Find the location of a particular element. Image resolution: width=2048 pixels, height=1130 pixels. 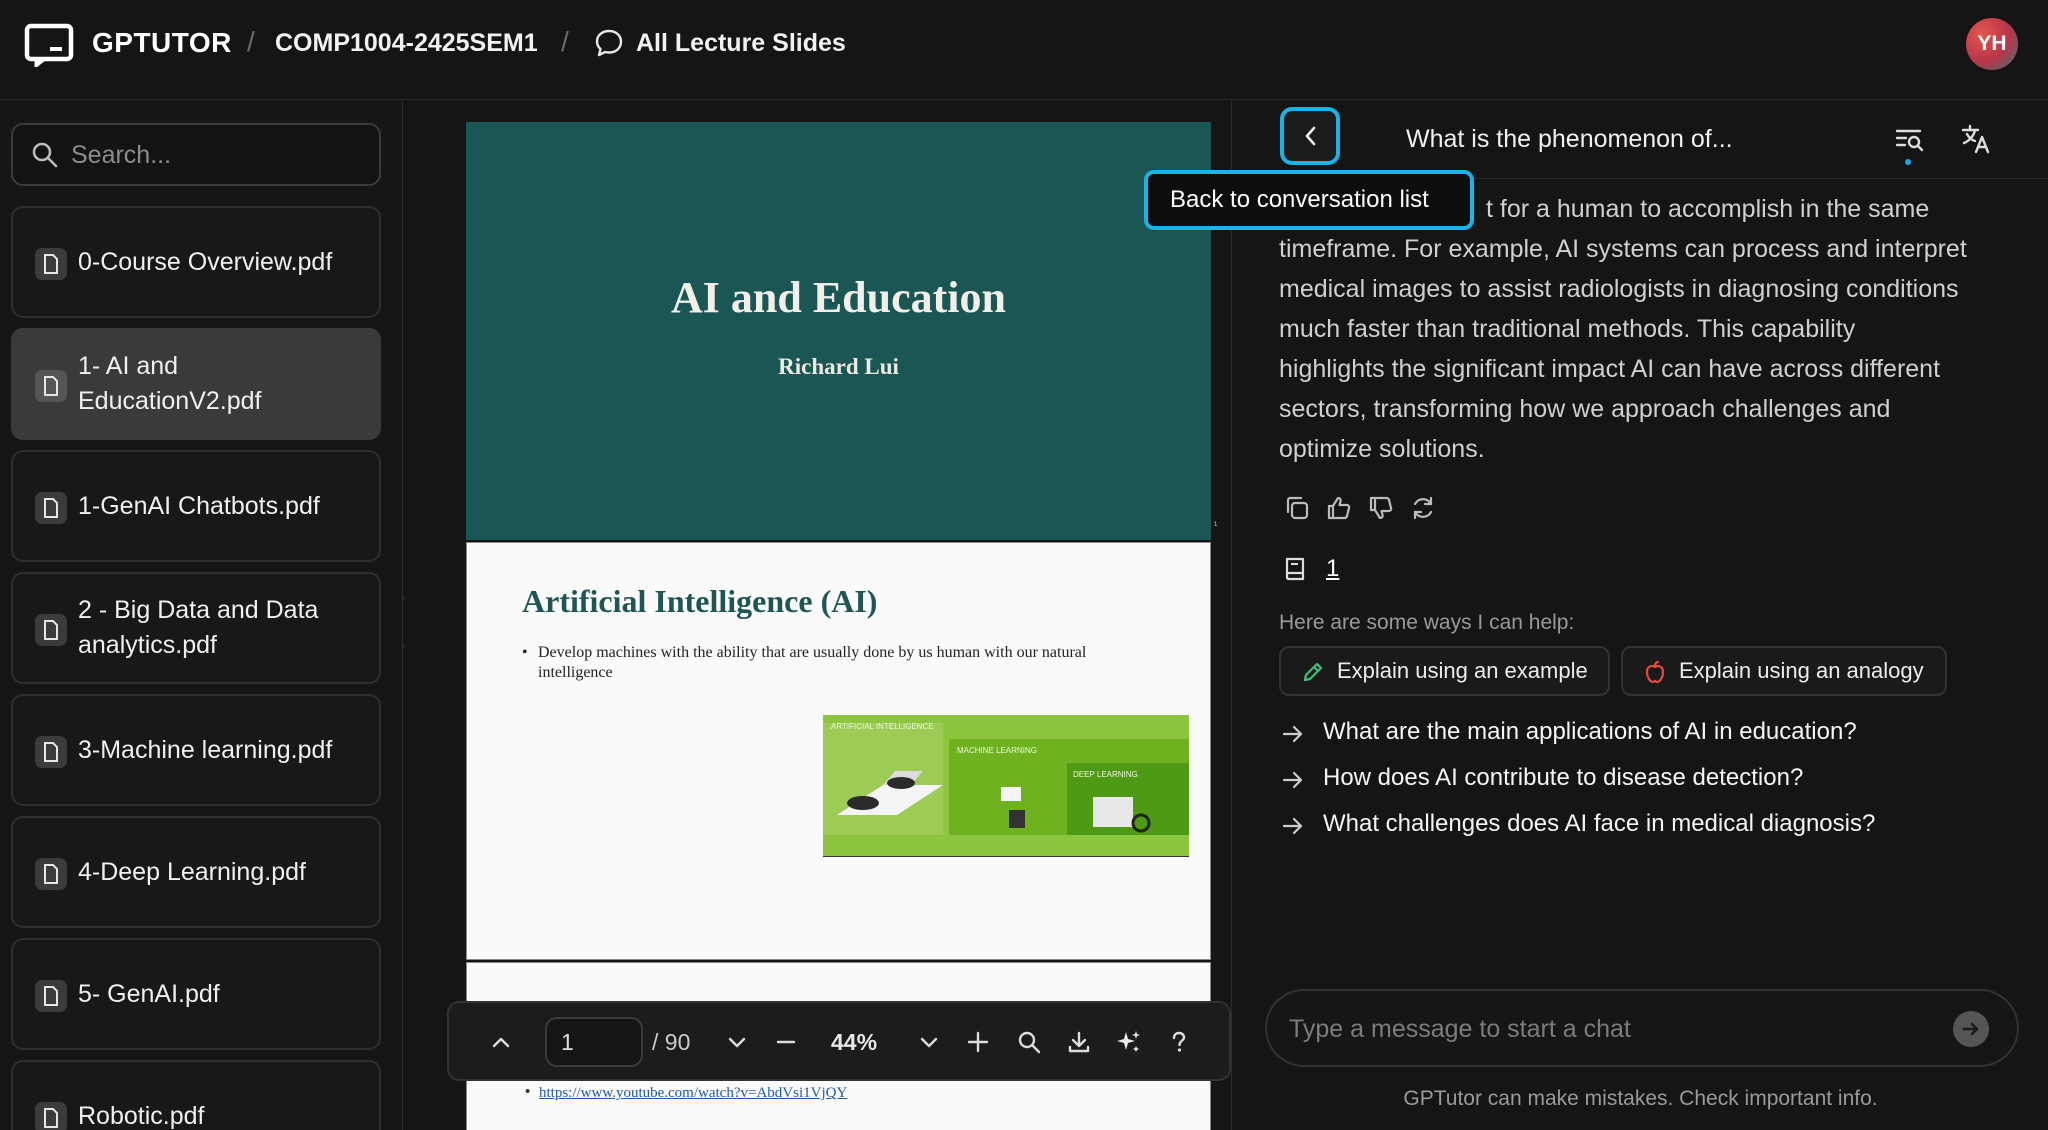

file-item: 3-Machine learning.pdf is located at coordinates (196, 750).